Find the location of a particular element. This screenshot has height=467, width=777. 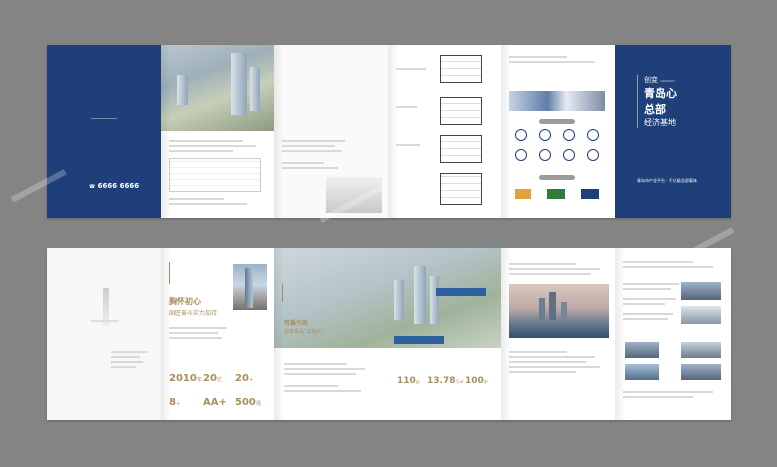

cover-footer-text: 青岛市产业平台 · 千亿级总部载体 is located at coordinates (667, 180).